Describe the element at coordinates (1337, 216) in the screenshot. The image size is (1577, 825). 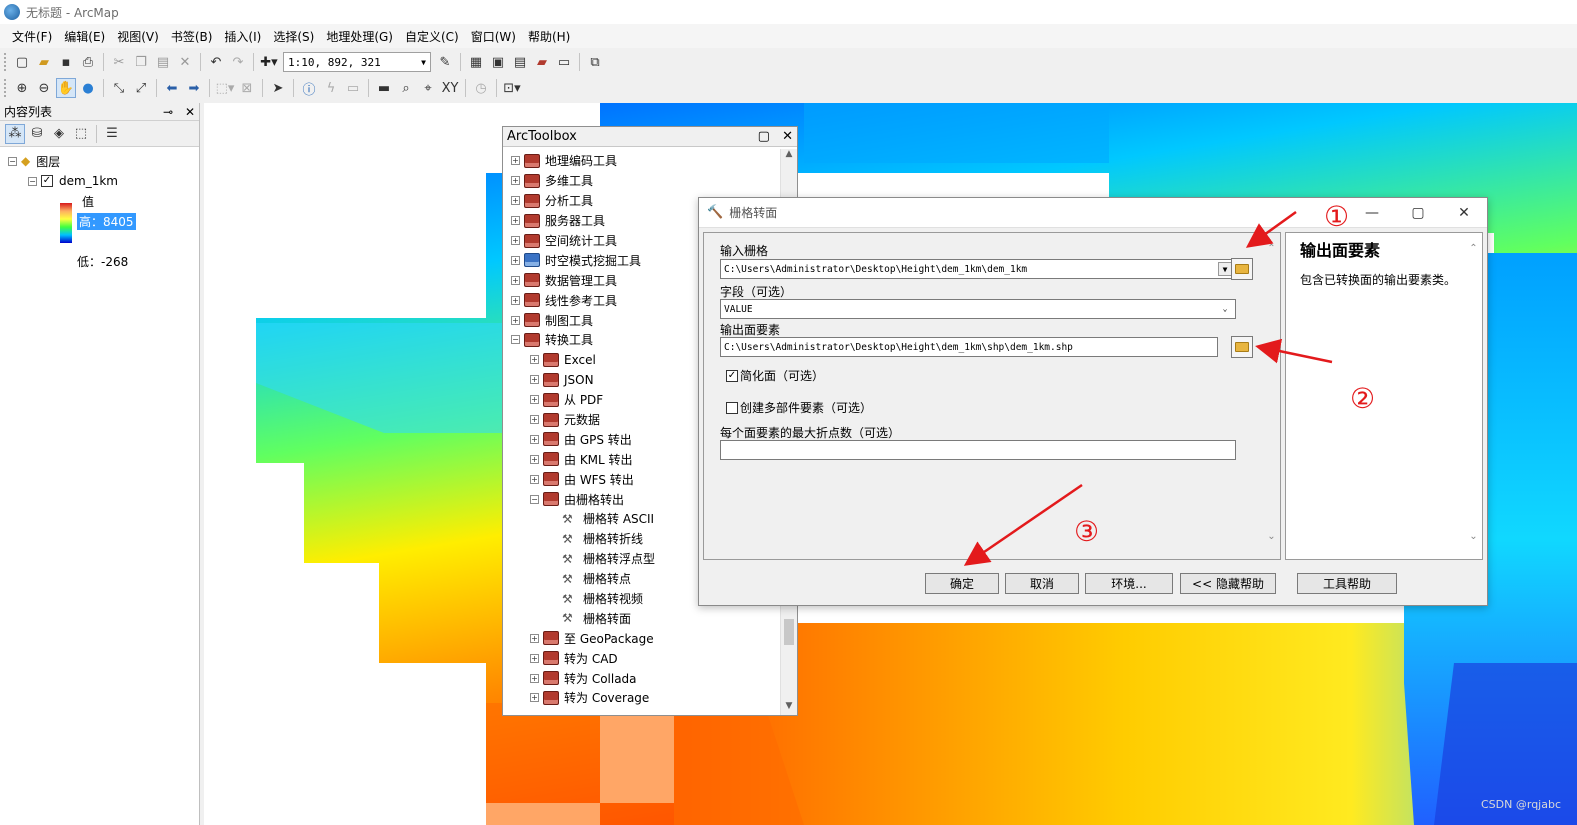
I see `annotation-number-1: ①` at that location.